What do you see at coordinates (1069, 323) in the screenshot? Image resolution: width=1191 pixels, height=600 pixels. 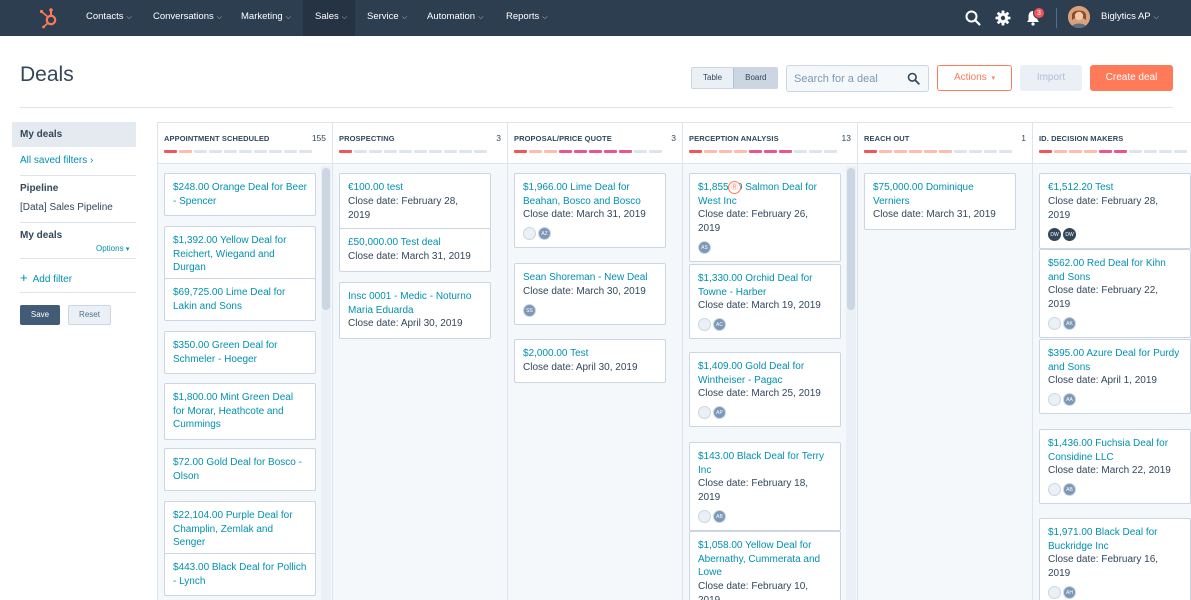 I see `owner-avatar: AK` at bounding box center [1069, 323].